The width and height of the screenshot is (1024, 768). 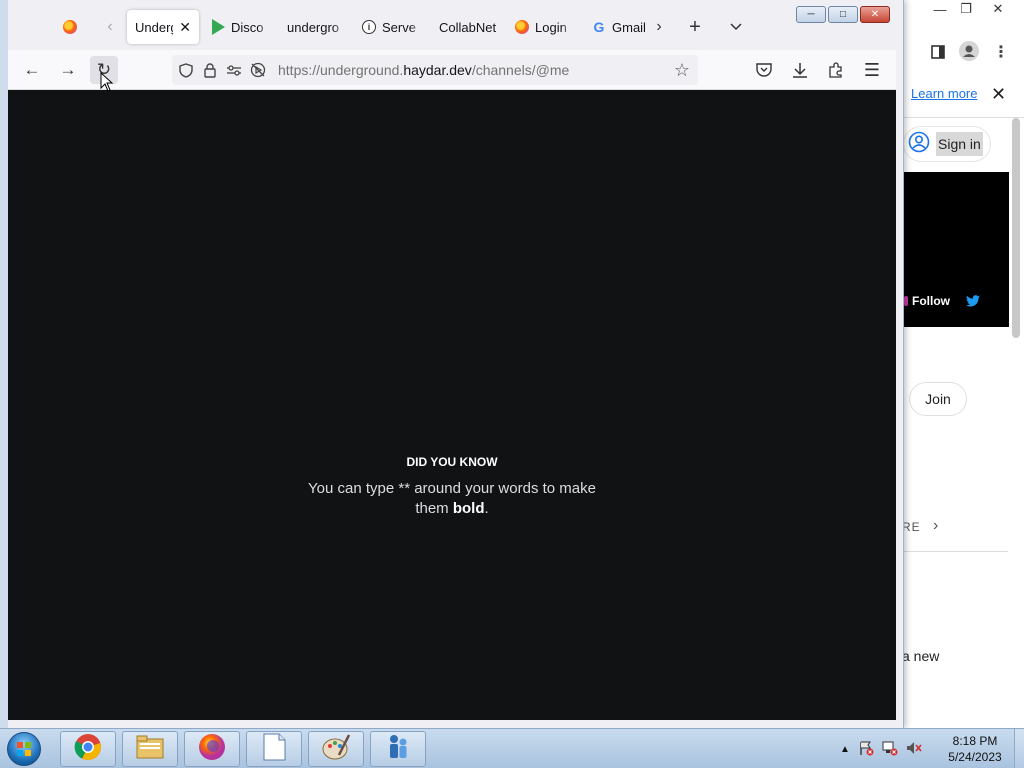 What do you see at coordinates (154, 27) in the screenshot?
I see `tab-label: Underg` at bounding box center [154, 27].